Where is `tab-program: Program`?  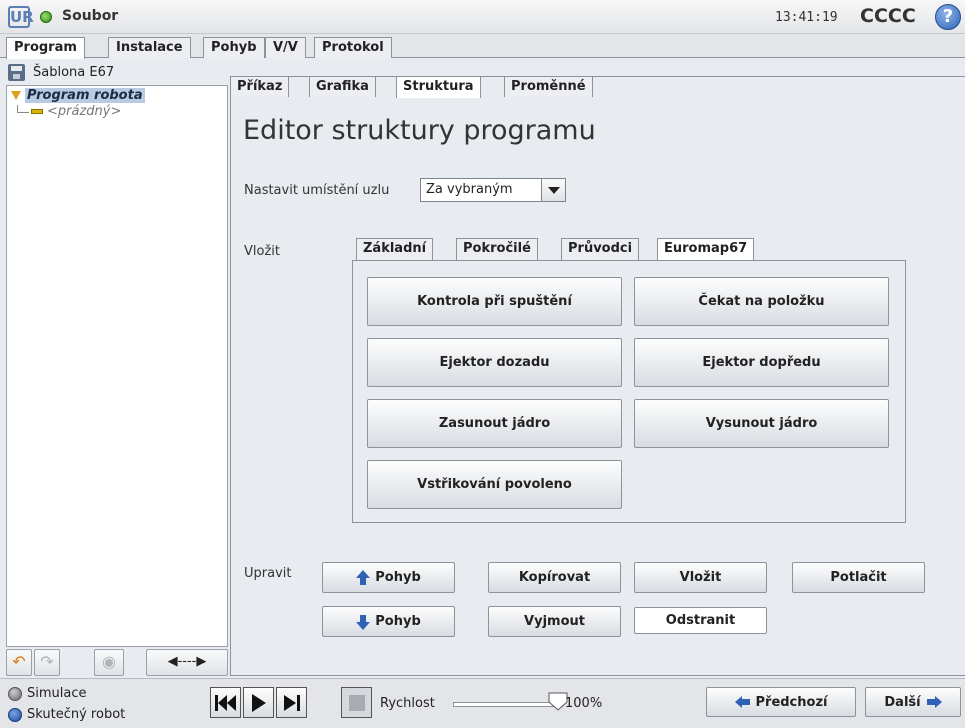
tab-program: Program is located at coordinates (45, 48).